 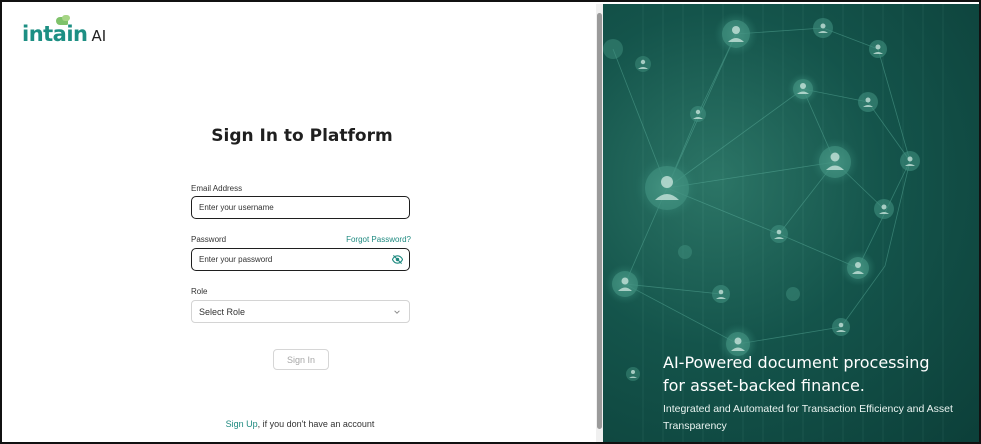 What do you see at coordinates (796, 362) in the screenshot?
I see `hero-heading-line1: AI-Powered document processing` at bounding box center [796, 362].